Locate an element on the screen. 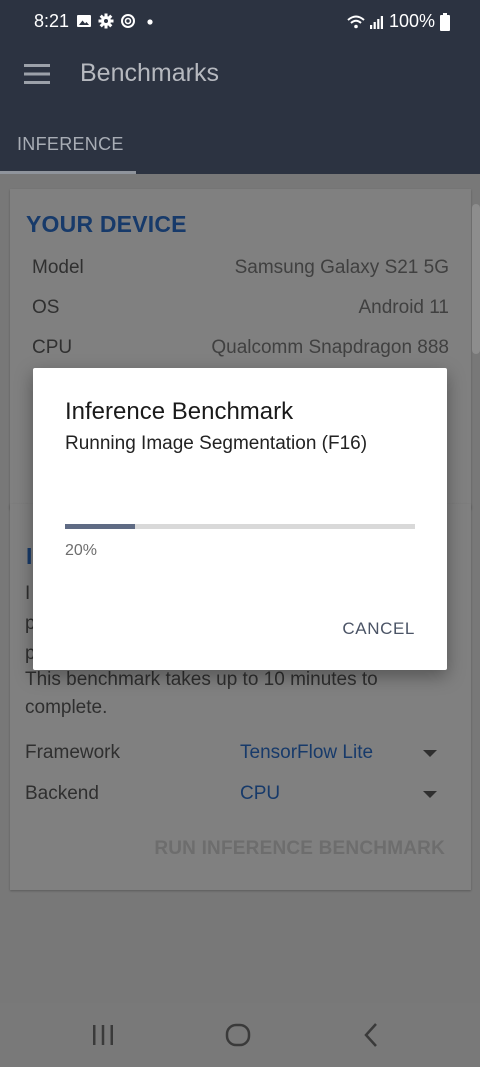 The image size is (480, 1067). gear-icon is located at coordinates (106, 21).